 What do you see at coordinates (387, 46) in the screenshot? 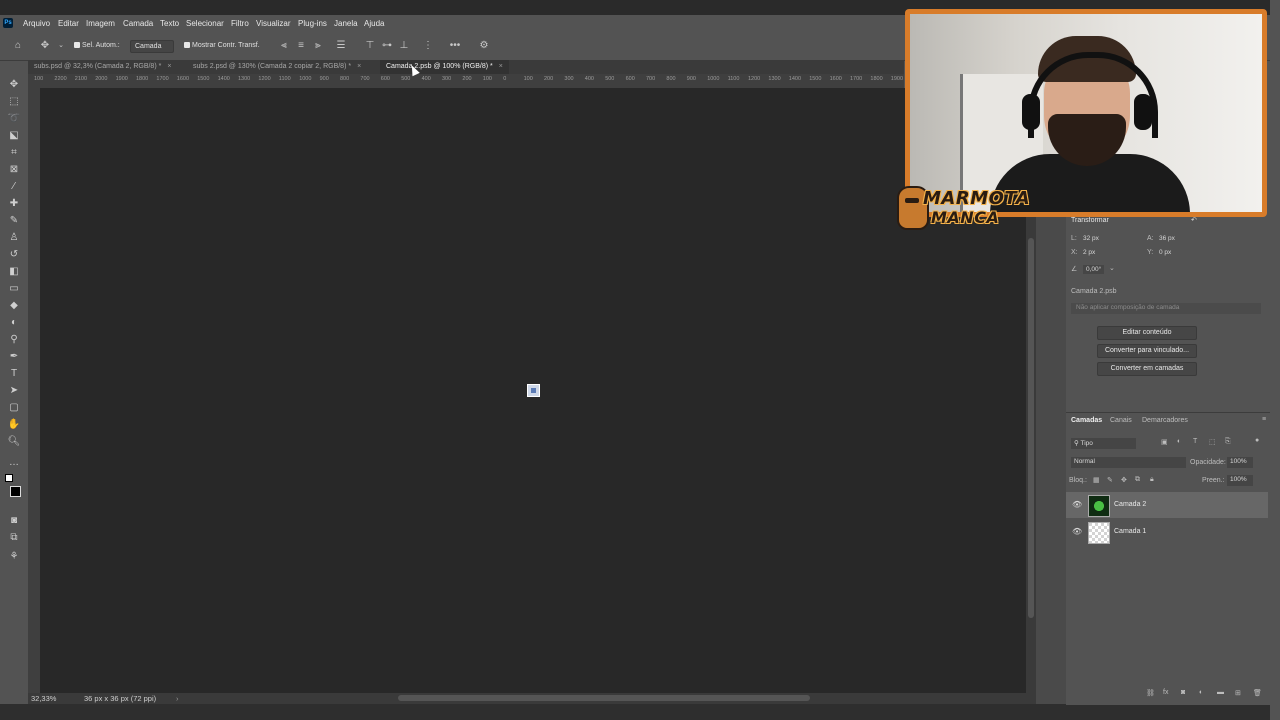
I see `align-middle-icon: ⊶` at bounding box center [387, 46].